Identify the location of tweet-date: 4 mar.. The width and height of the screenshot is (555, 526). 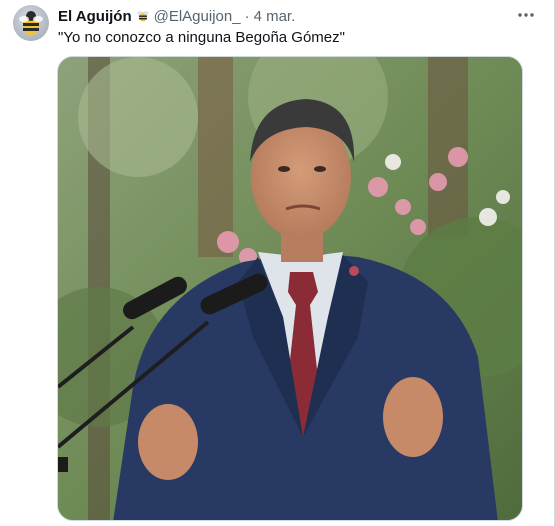
(275, 16).